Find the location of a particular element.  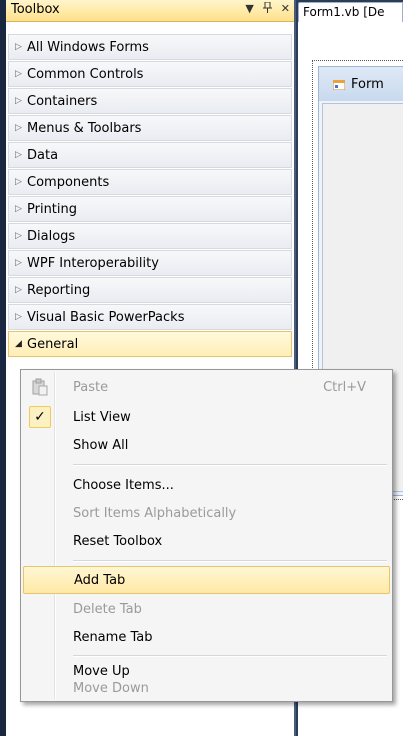

form-title-bar: Form is located at coordinates (361, 84).